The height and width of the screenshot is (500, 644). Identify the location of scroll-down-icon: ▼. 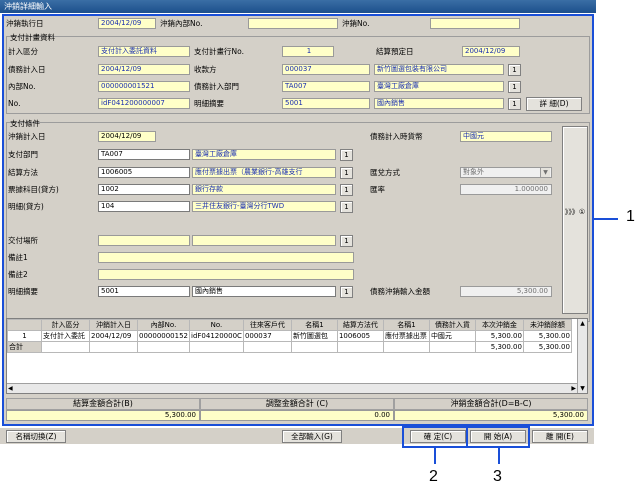
(582, 388).